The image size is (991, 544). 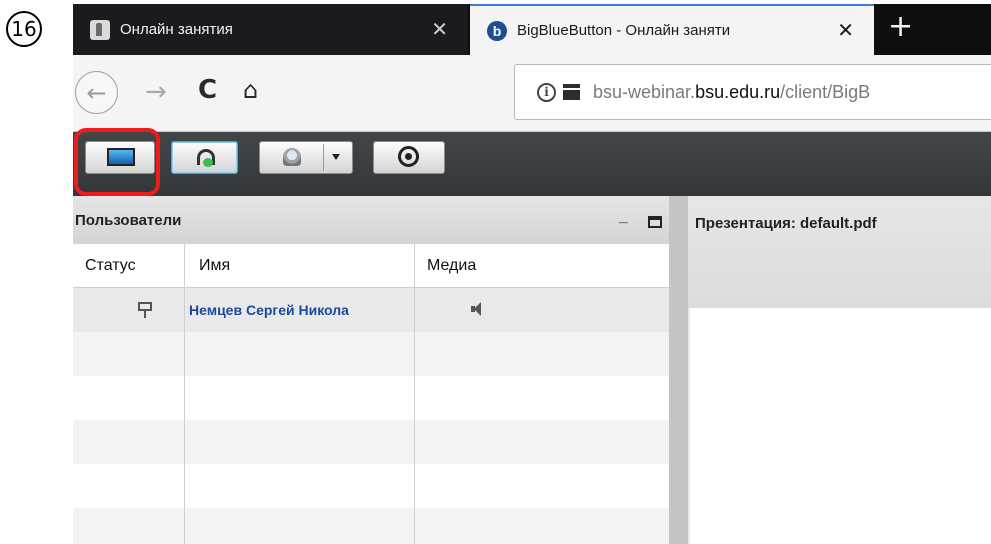 I want to click on headset-icon, so click(x=206, y=158).